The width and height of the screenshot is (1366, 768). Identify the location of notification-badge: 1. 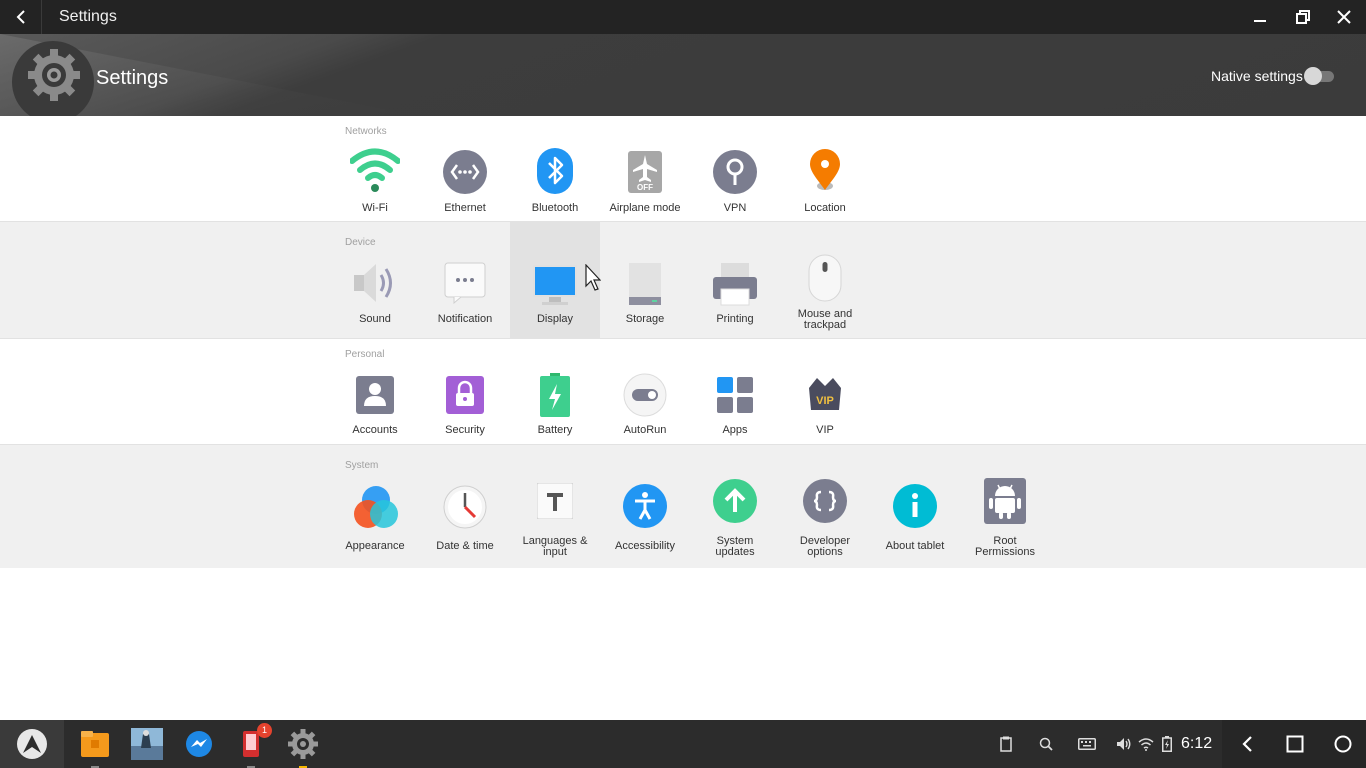
(264, 730).